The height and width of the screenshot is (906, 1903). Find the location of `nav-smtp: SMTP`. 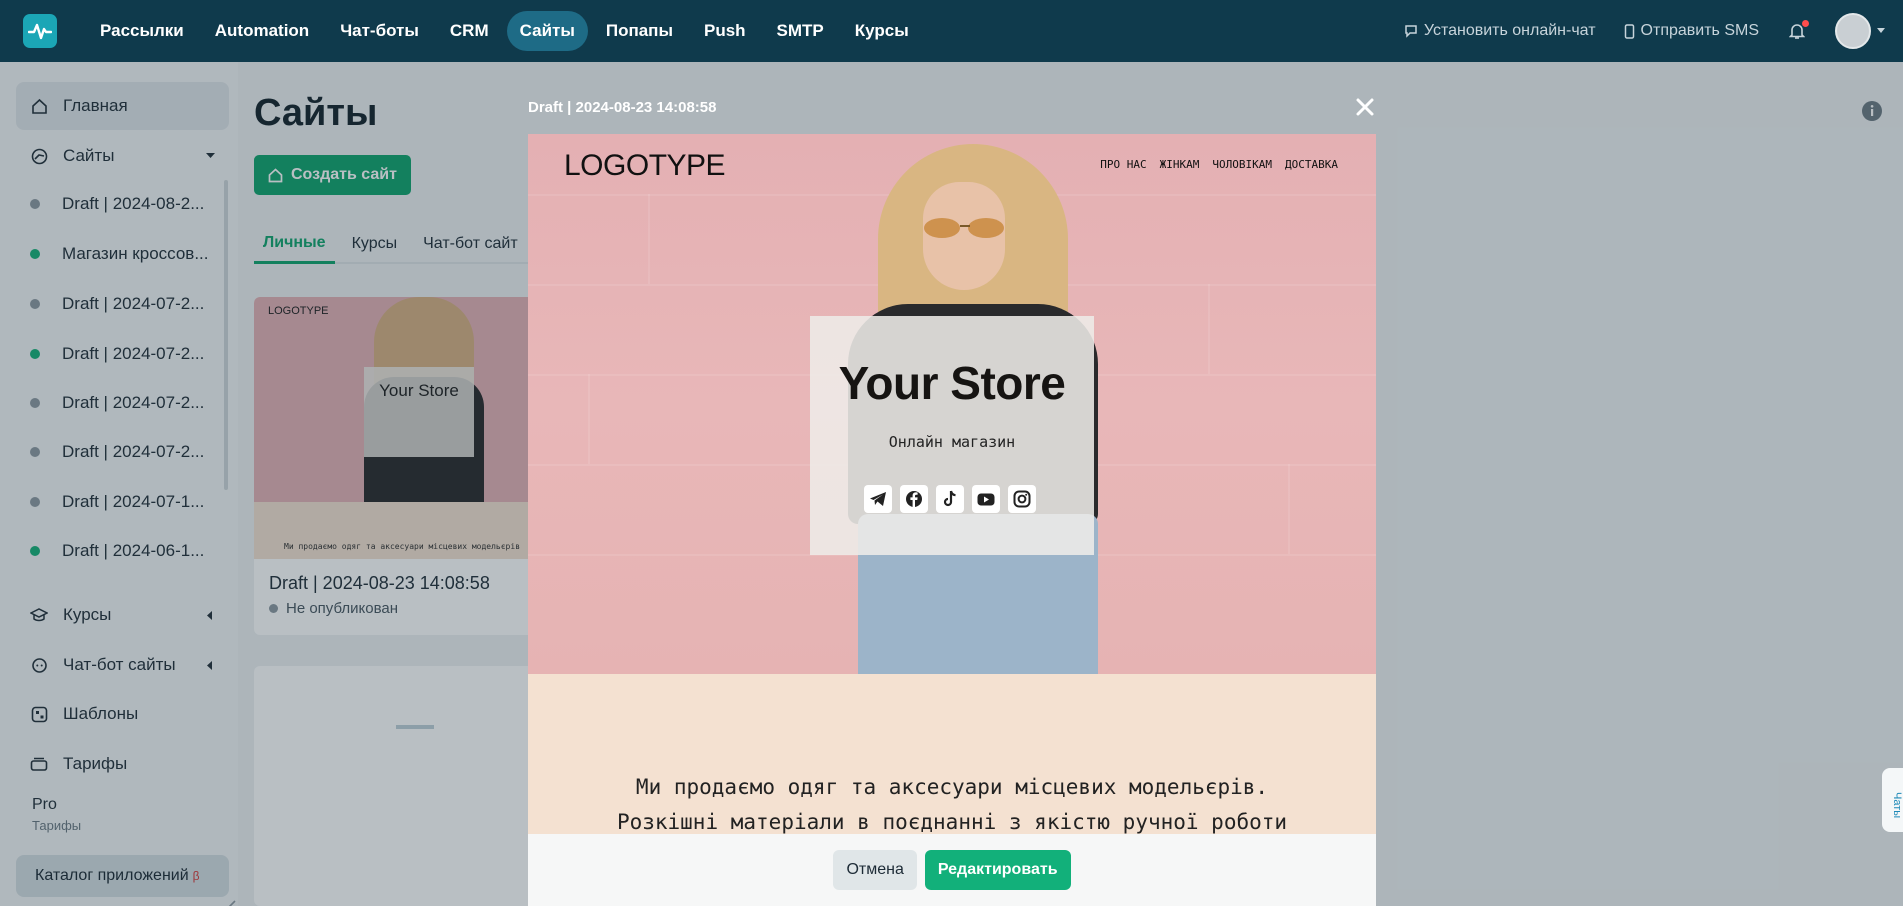

nav-smtp: SMTP is located at coordinates (800, 31).